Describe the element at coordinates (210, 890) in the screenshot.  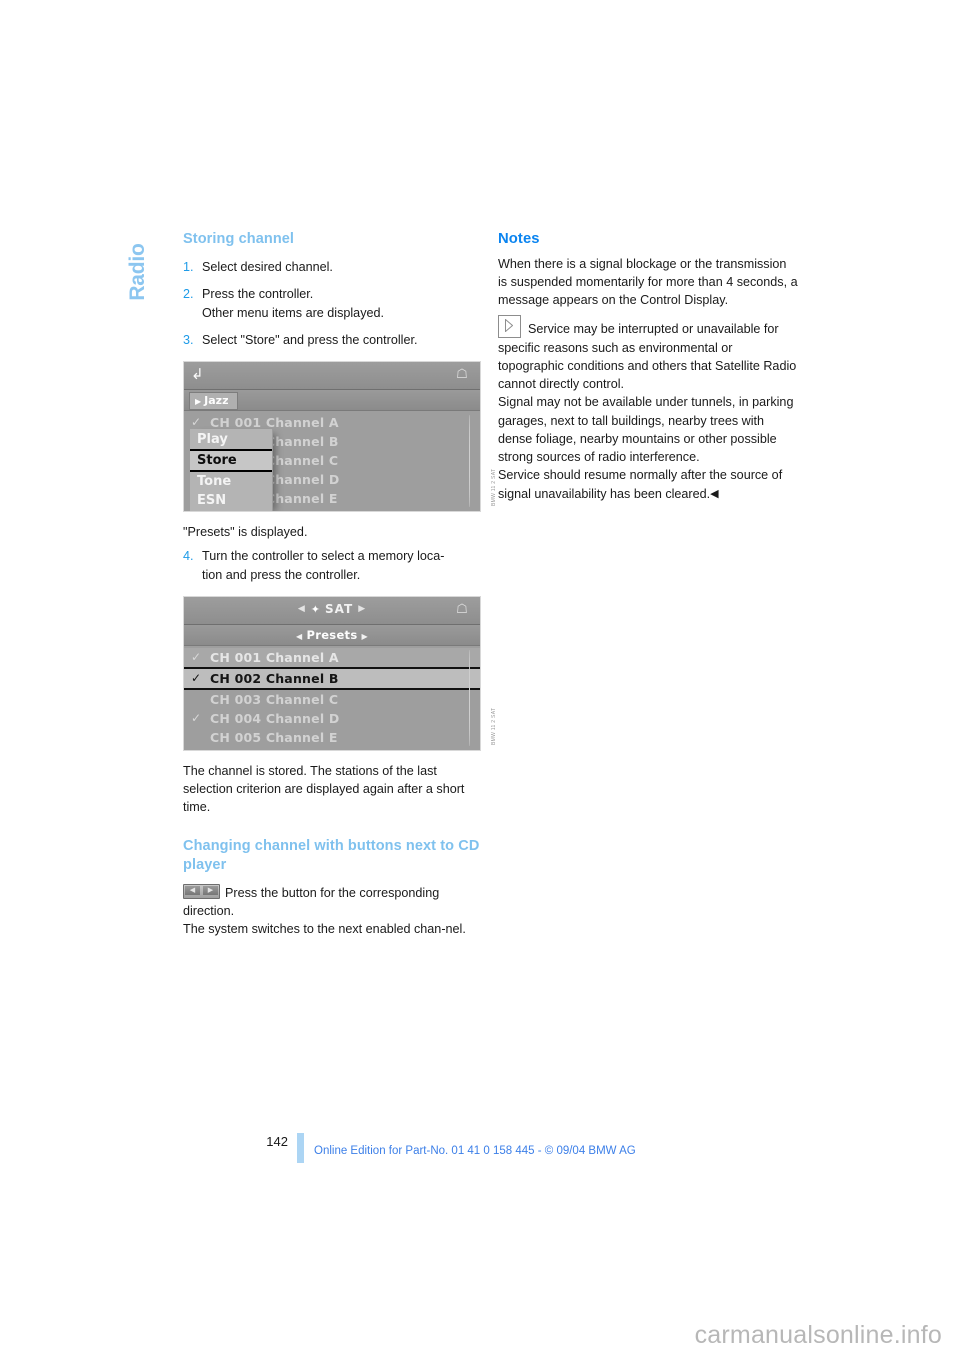
I see `seek-forward-icon: ▶` at that location.